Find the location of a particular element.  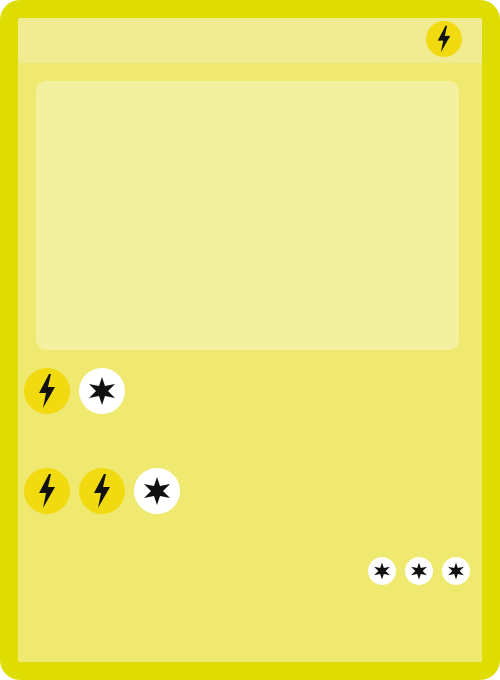

attack-1-cost is located at coordinates (74, 391).